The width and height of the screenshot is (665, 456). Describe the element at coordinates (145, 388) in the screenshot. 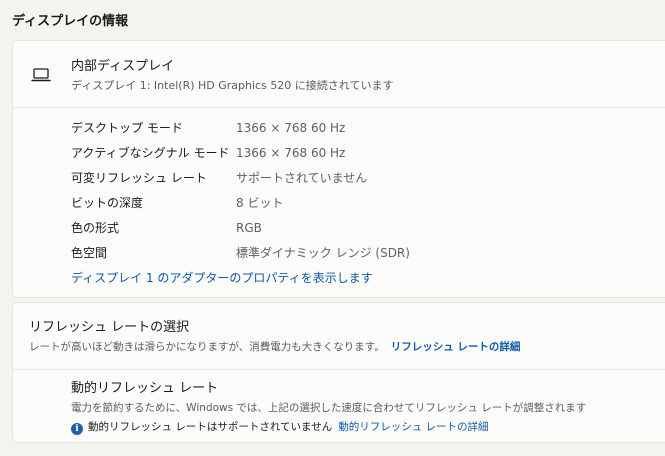

I see `dynamic-refresh-title: 動的リフレッシュ レート` at that location.